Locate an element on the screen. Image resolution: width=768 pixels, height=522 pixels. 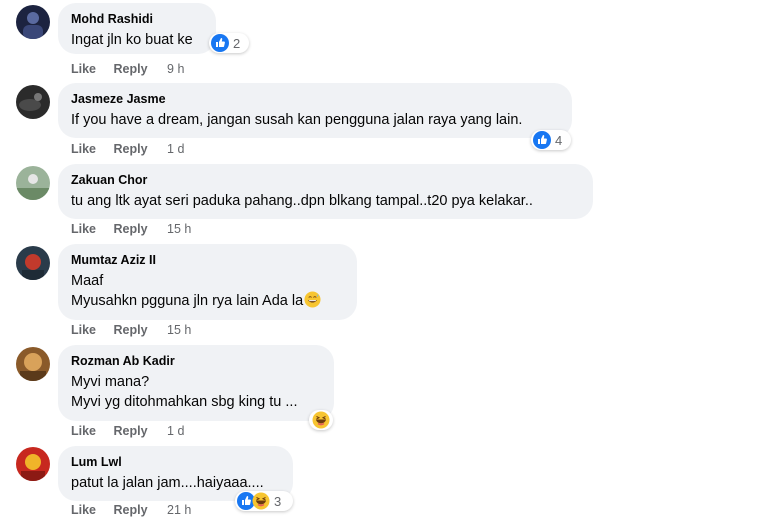
comment-text: Ingat jln ko buat ke is located at coordinates (132, 40).